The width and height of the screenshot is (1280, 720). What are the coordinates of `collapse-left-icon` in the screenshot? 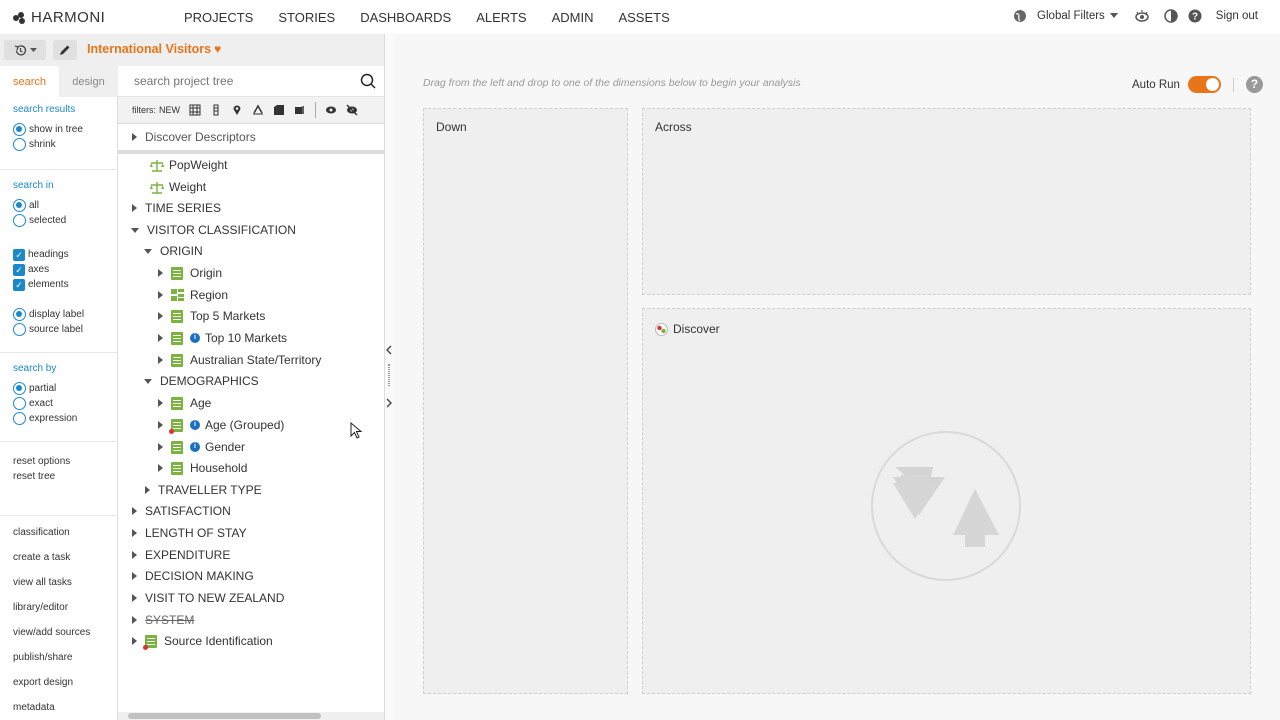 It's located at (389, 350).